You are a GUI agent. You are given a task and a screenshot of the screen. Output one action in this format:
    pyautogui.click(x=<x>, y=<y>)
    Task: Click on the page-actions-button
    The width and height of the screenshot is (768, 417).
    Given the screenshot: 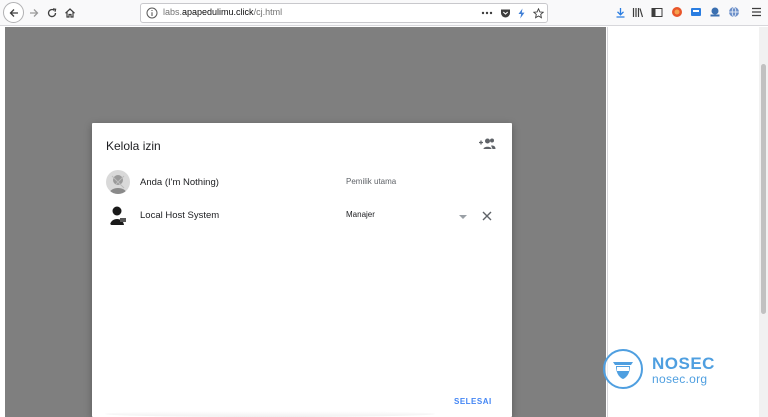 What is the action you would take?
    pyautogui.click(x=487, y=13)
    